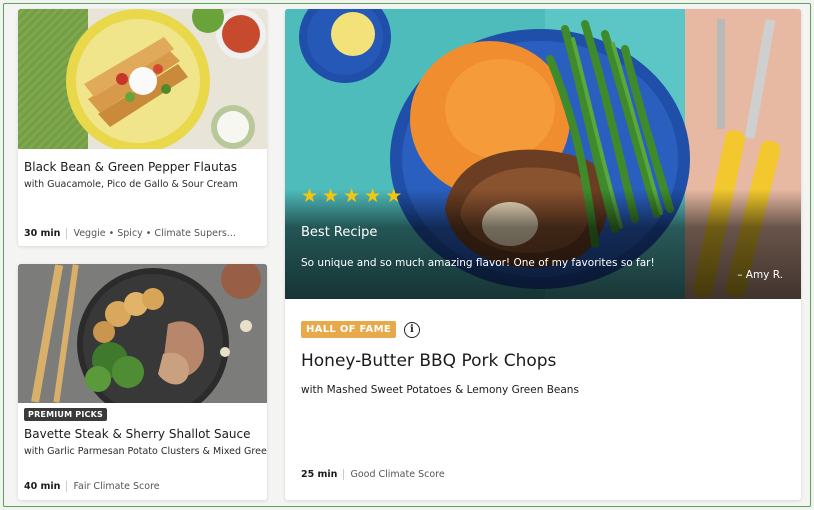 The image size is (814, 510). I want to click on star-rating: ★ ★ ★ ★ ★, so click(351, 196).